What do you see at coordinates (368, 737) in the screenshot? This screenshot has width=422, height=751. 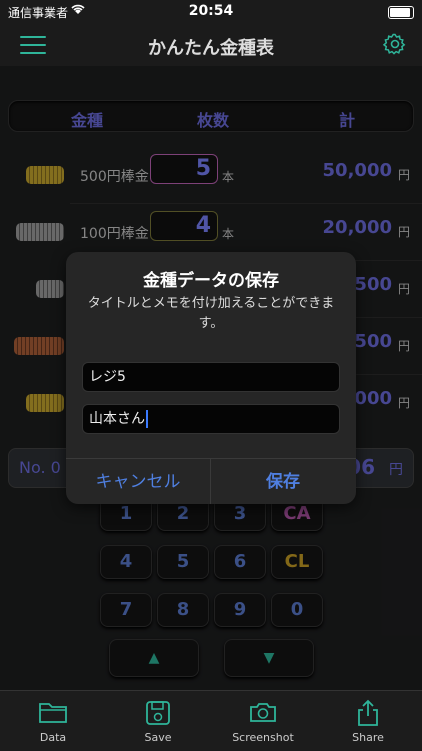 I see `tab-label: Share` at bounding box center [368, 737].